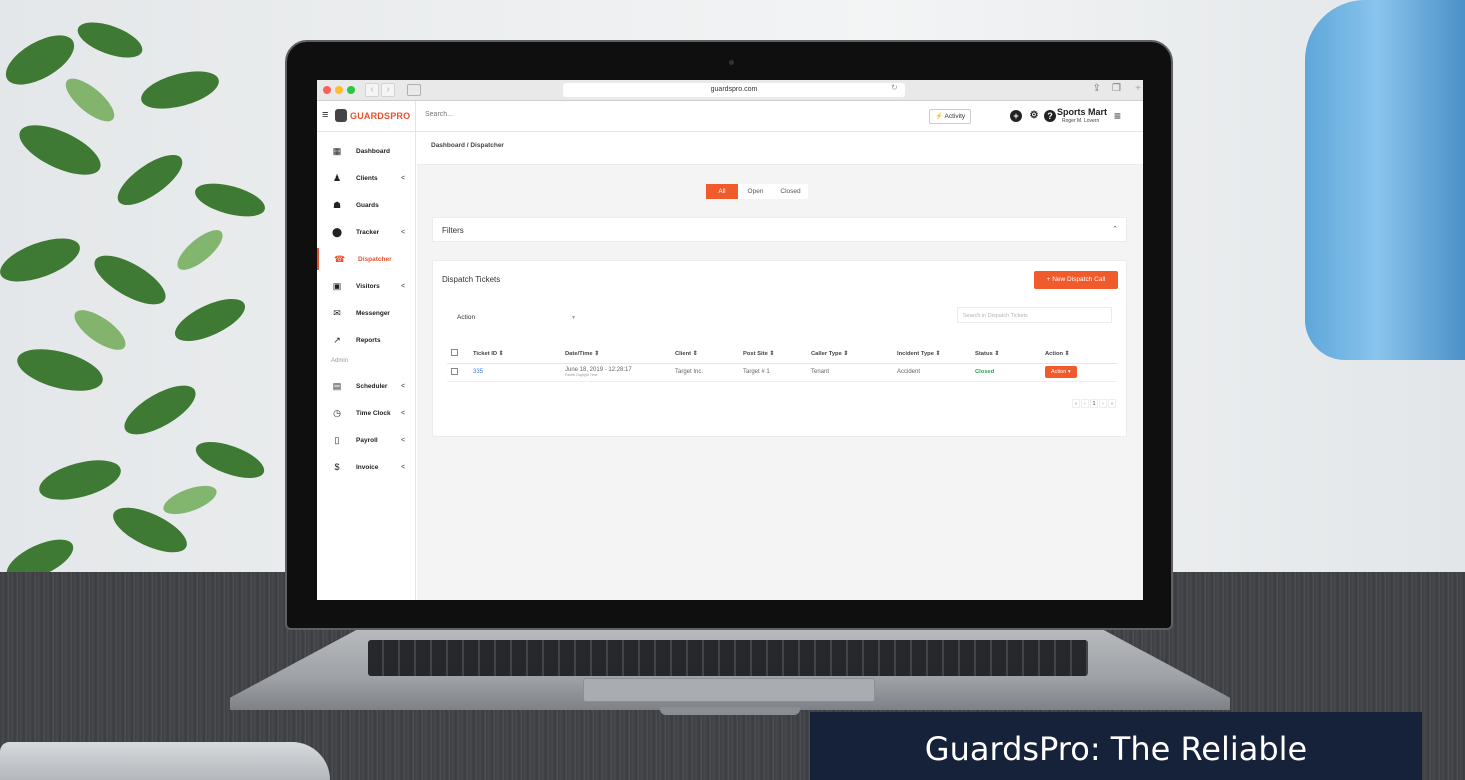  I want to click on forward-icon: ›, so click(388, 90).